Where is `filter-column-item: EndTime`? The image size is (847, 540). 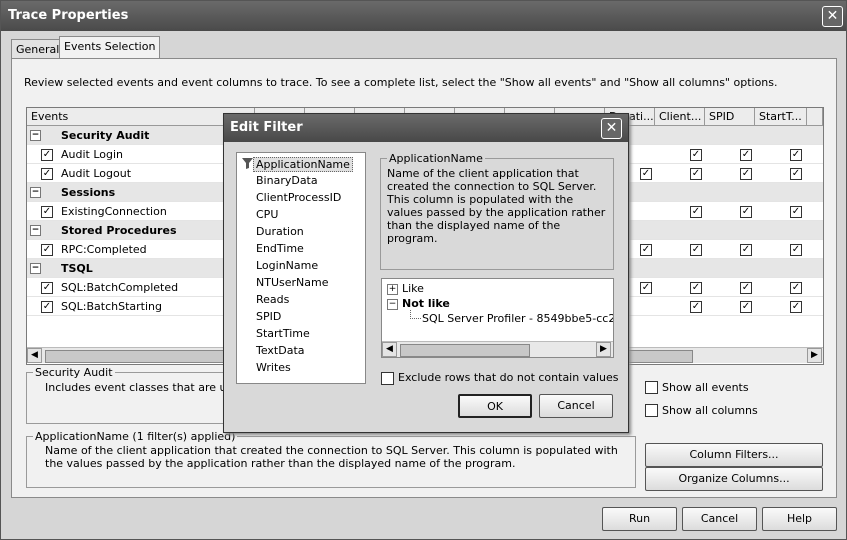
filter-column-item: EndTime is located at coordinates (280, 248).